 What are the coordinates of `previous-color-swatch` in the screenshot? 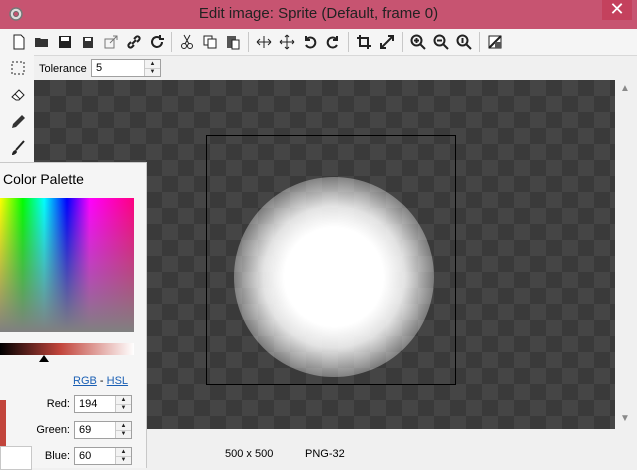 It's located at (16, 458).